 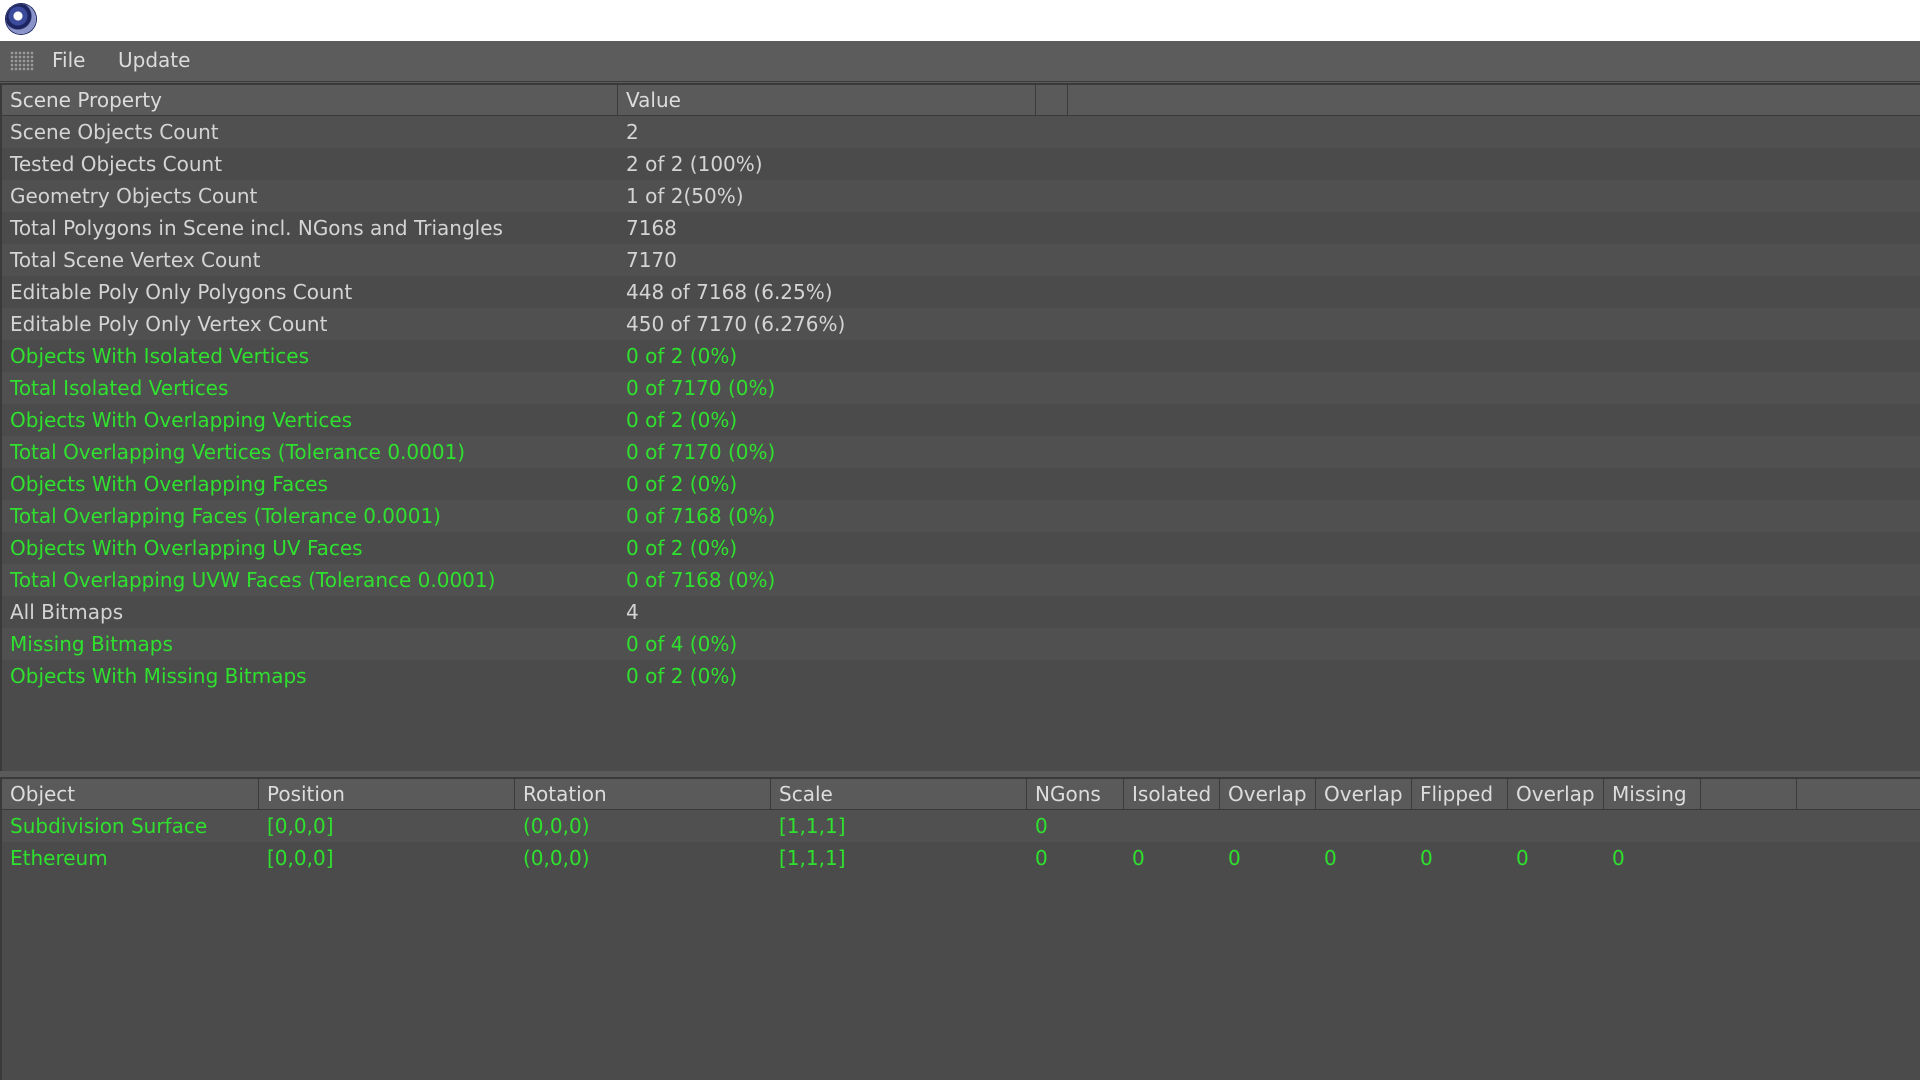 I want to click on menu-grip-icon, so click(x=22, y=61).